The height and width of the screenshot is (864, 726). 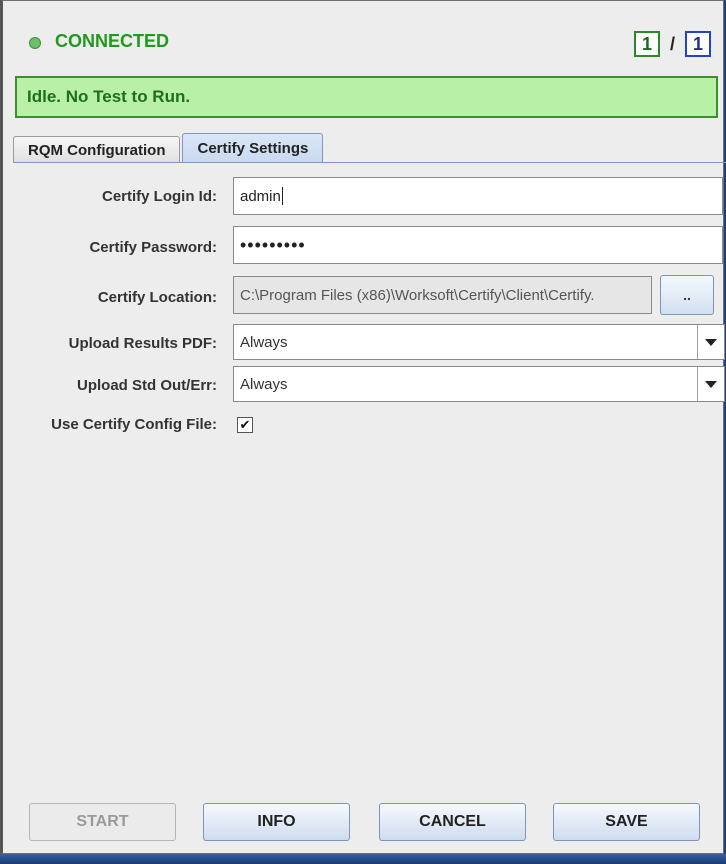 I want to click on upload-std-select: Always, so click(x=479, y=384).